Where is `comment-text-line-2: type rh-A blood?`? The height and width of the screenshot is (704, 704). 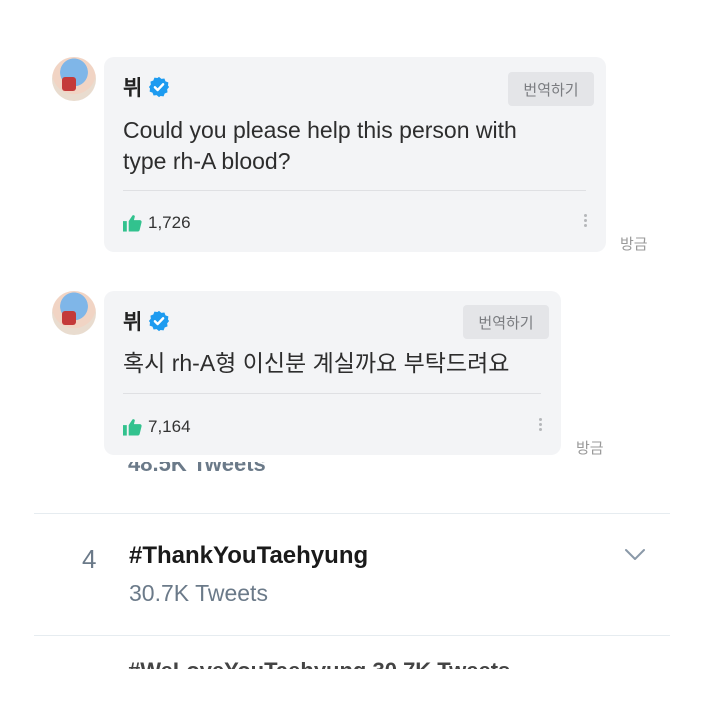 comment-text-line-2: type rh-A blood? is located at coordinates (207, 161).